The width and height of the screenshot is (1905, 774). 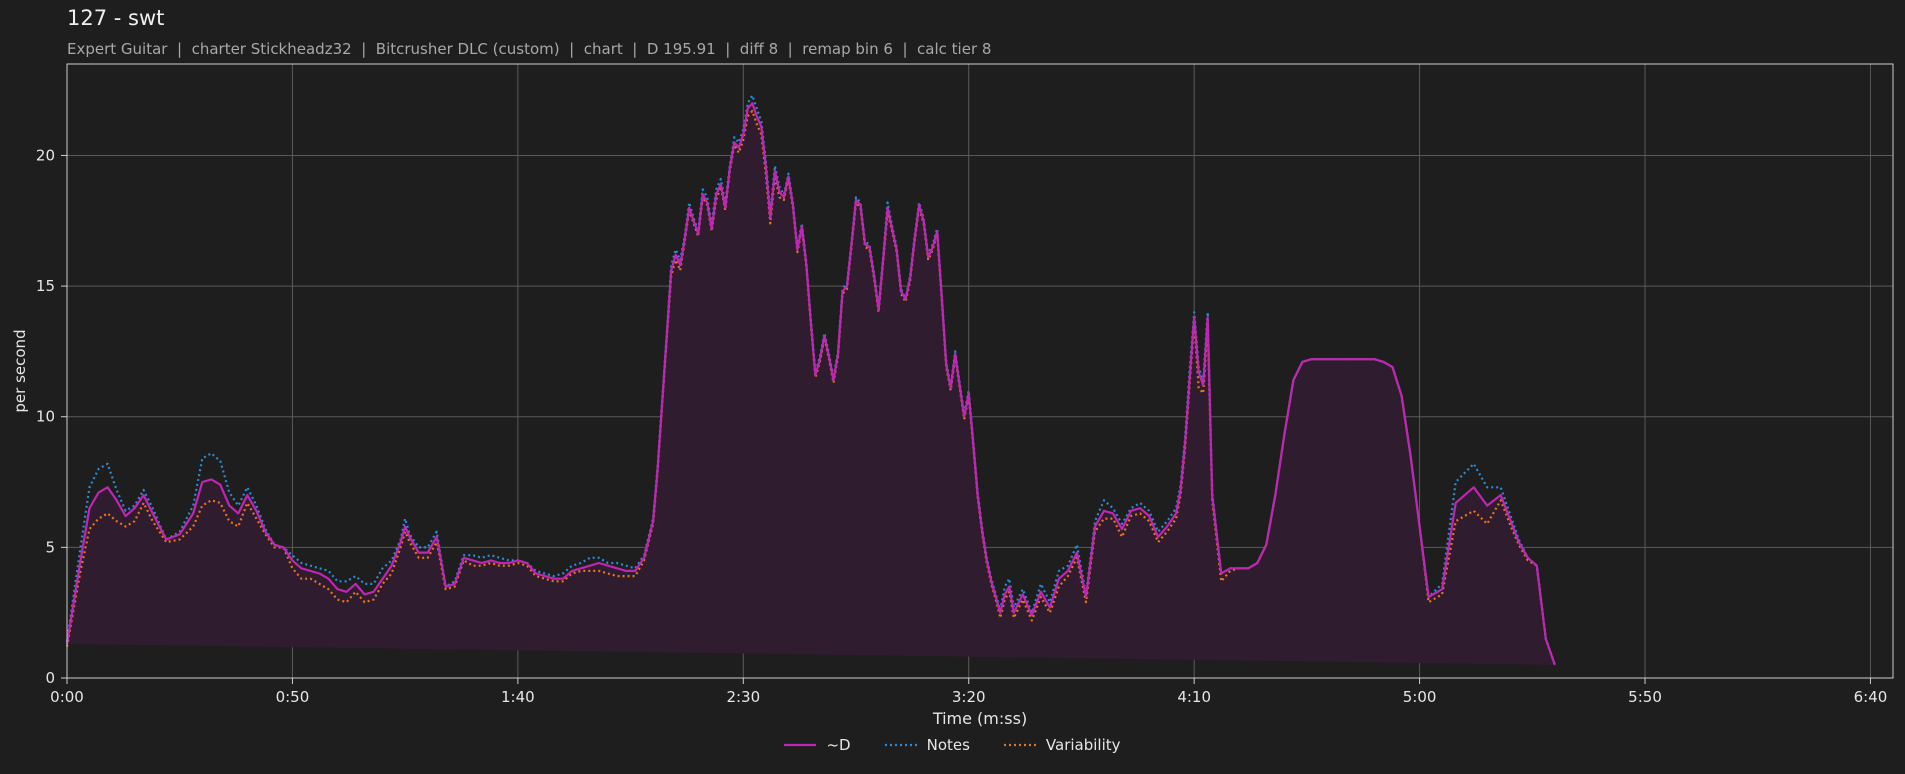 What do you see at coordinates (1019, 745) in the screenshot?
I see `legend-swatch-variability` at bounding box center [1019, 745].